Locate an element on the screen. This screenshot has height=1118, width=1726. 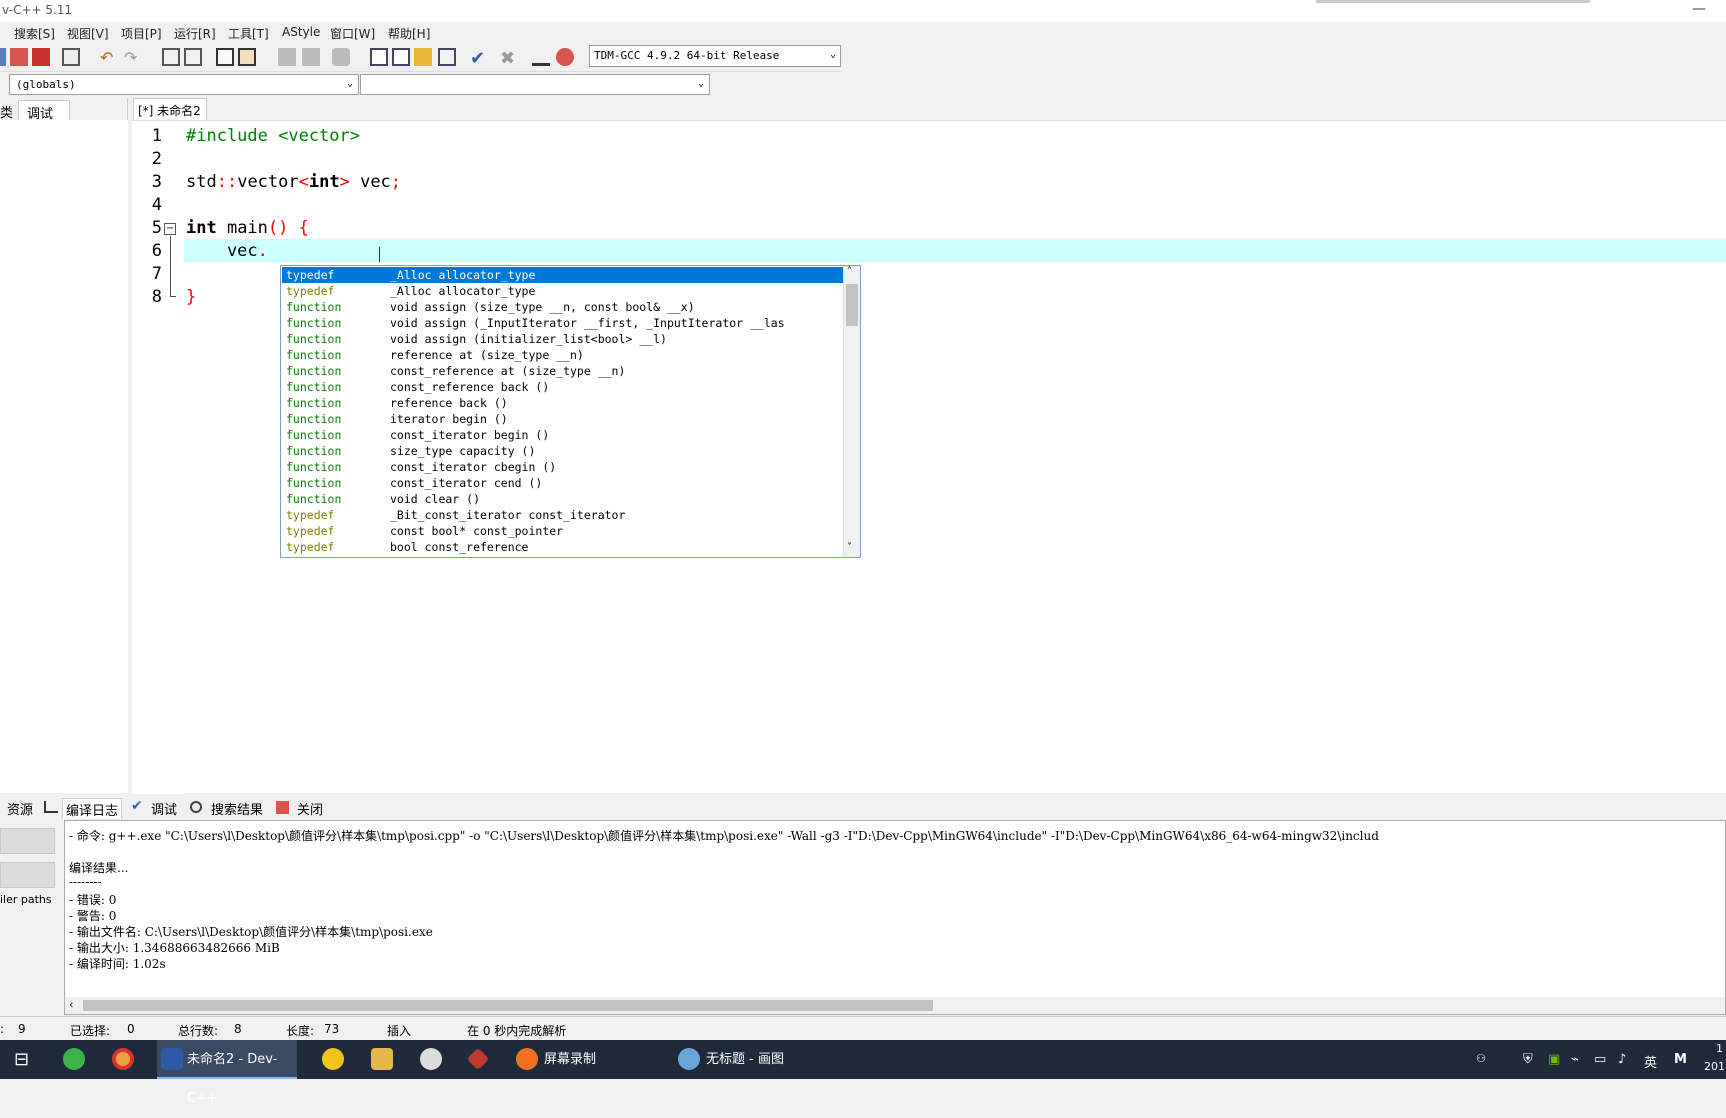
chart-icon is located at coordinates (541, 57).